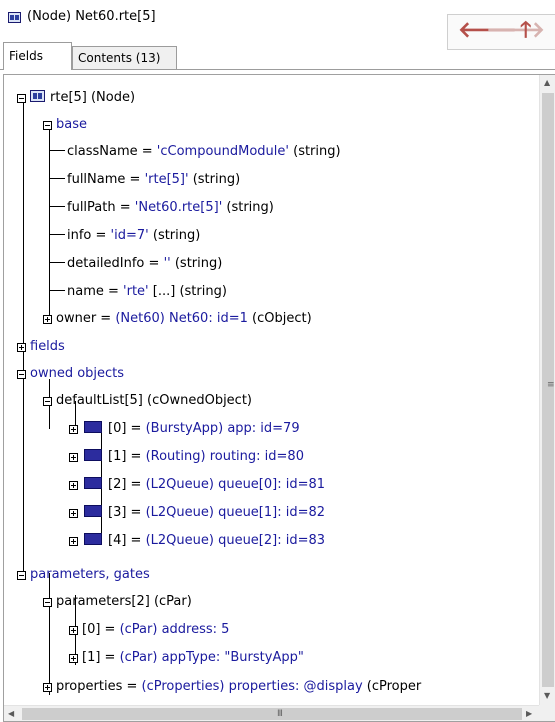  Describe the element at coordinates (47, 346) in the screenshot. I see `group-label-fields: fields` at that location.